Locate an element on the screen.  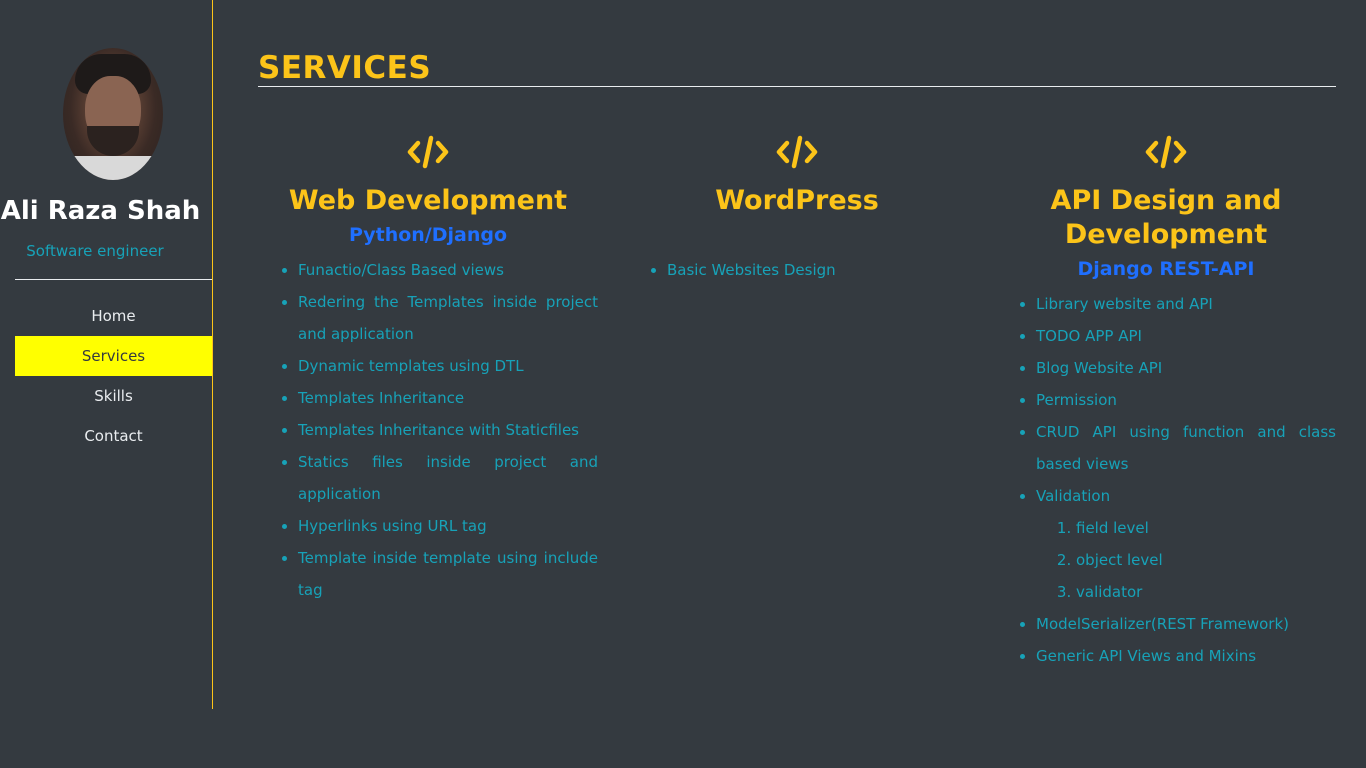
service-title: Web Development is located at coordinates (428, 200).